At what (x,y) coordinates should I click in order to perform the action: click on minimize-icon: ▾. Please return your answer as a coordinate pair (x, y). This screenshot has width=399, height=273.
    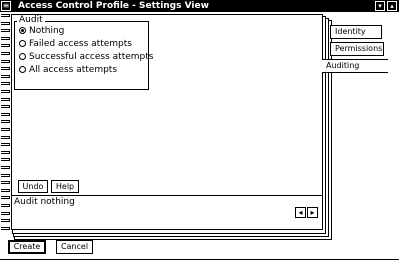
    Looking at the image, I should click on (380, 6).